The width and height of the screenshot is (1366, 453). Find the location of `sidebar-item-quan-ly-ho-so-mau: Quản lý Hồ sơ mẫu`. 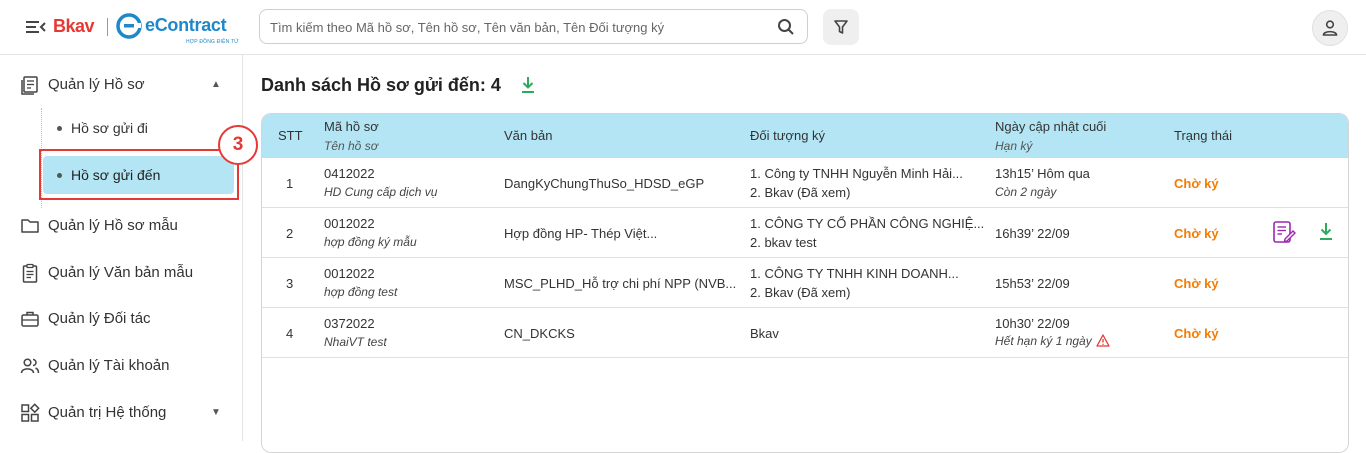

sidebar-item-quan-ly-ho-so-mau: Quản lý Hồ sơ mẫu is located at coordinates (121, 226).